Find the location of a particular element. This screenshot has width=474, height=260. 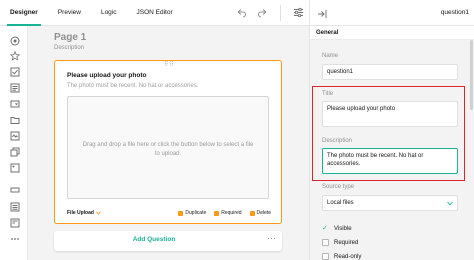

toolbox-rail is located at coordinates (14, 143).